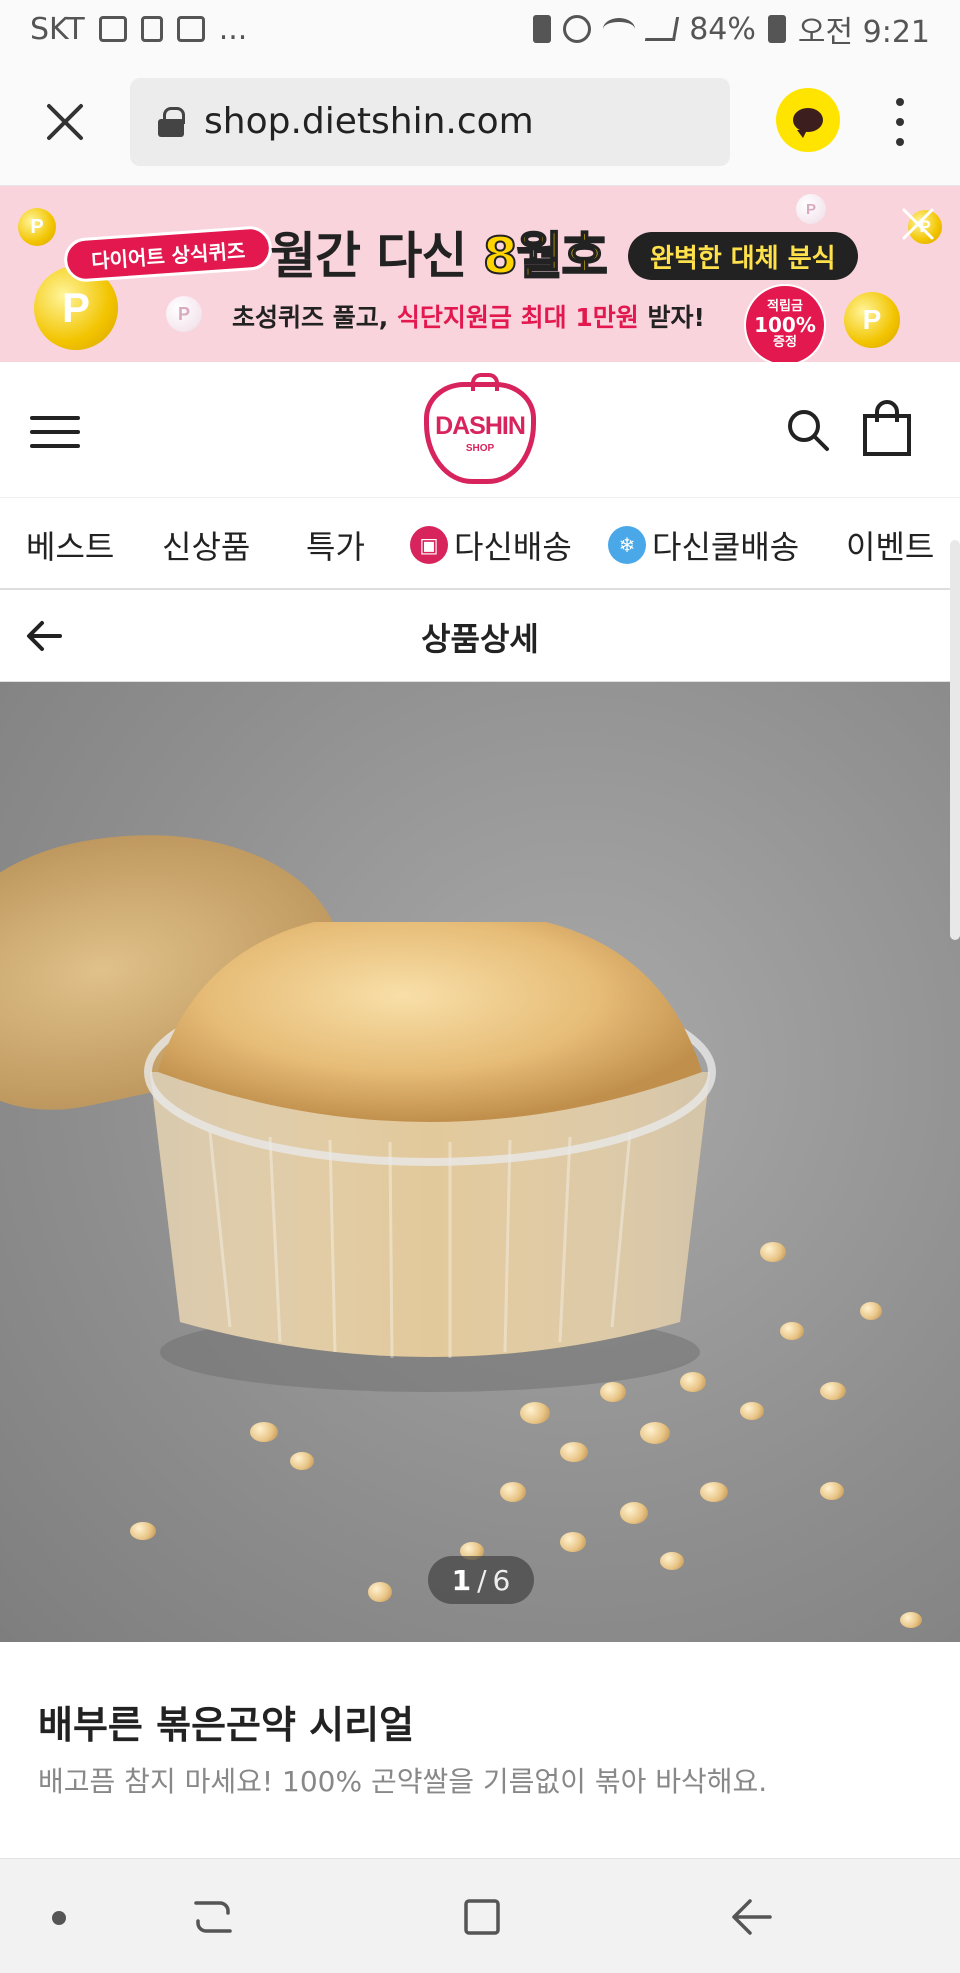 This screenshot has width=960, height=1973. What do you see at coordinates (662, 29) in the screenshot?
I see `signal-icon` at bounding box center [662, 29].